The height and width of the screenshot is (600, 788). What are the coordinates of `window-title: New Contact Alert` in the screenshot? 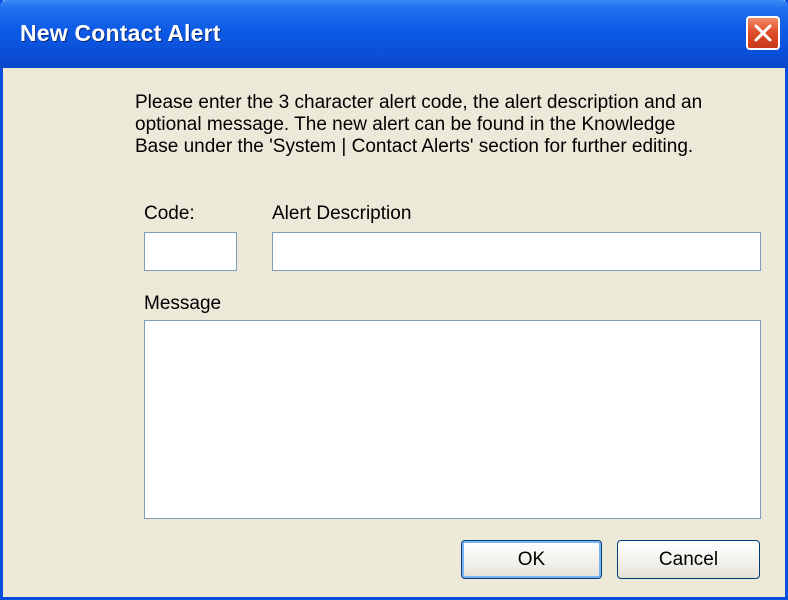 It's located at (120, 33).